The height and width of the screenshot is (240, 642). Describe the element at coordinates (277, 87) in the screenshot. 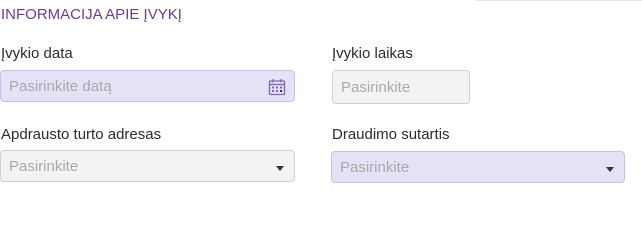

I see `calendar-icon` at that location.